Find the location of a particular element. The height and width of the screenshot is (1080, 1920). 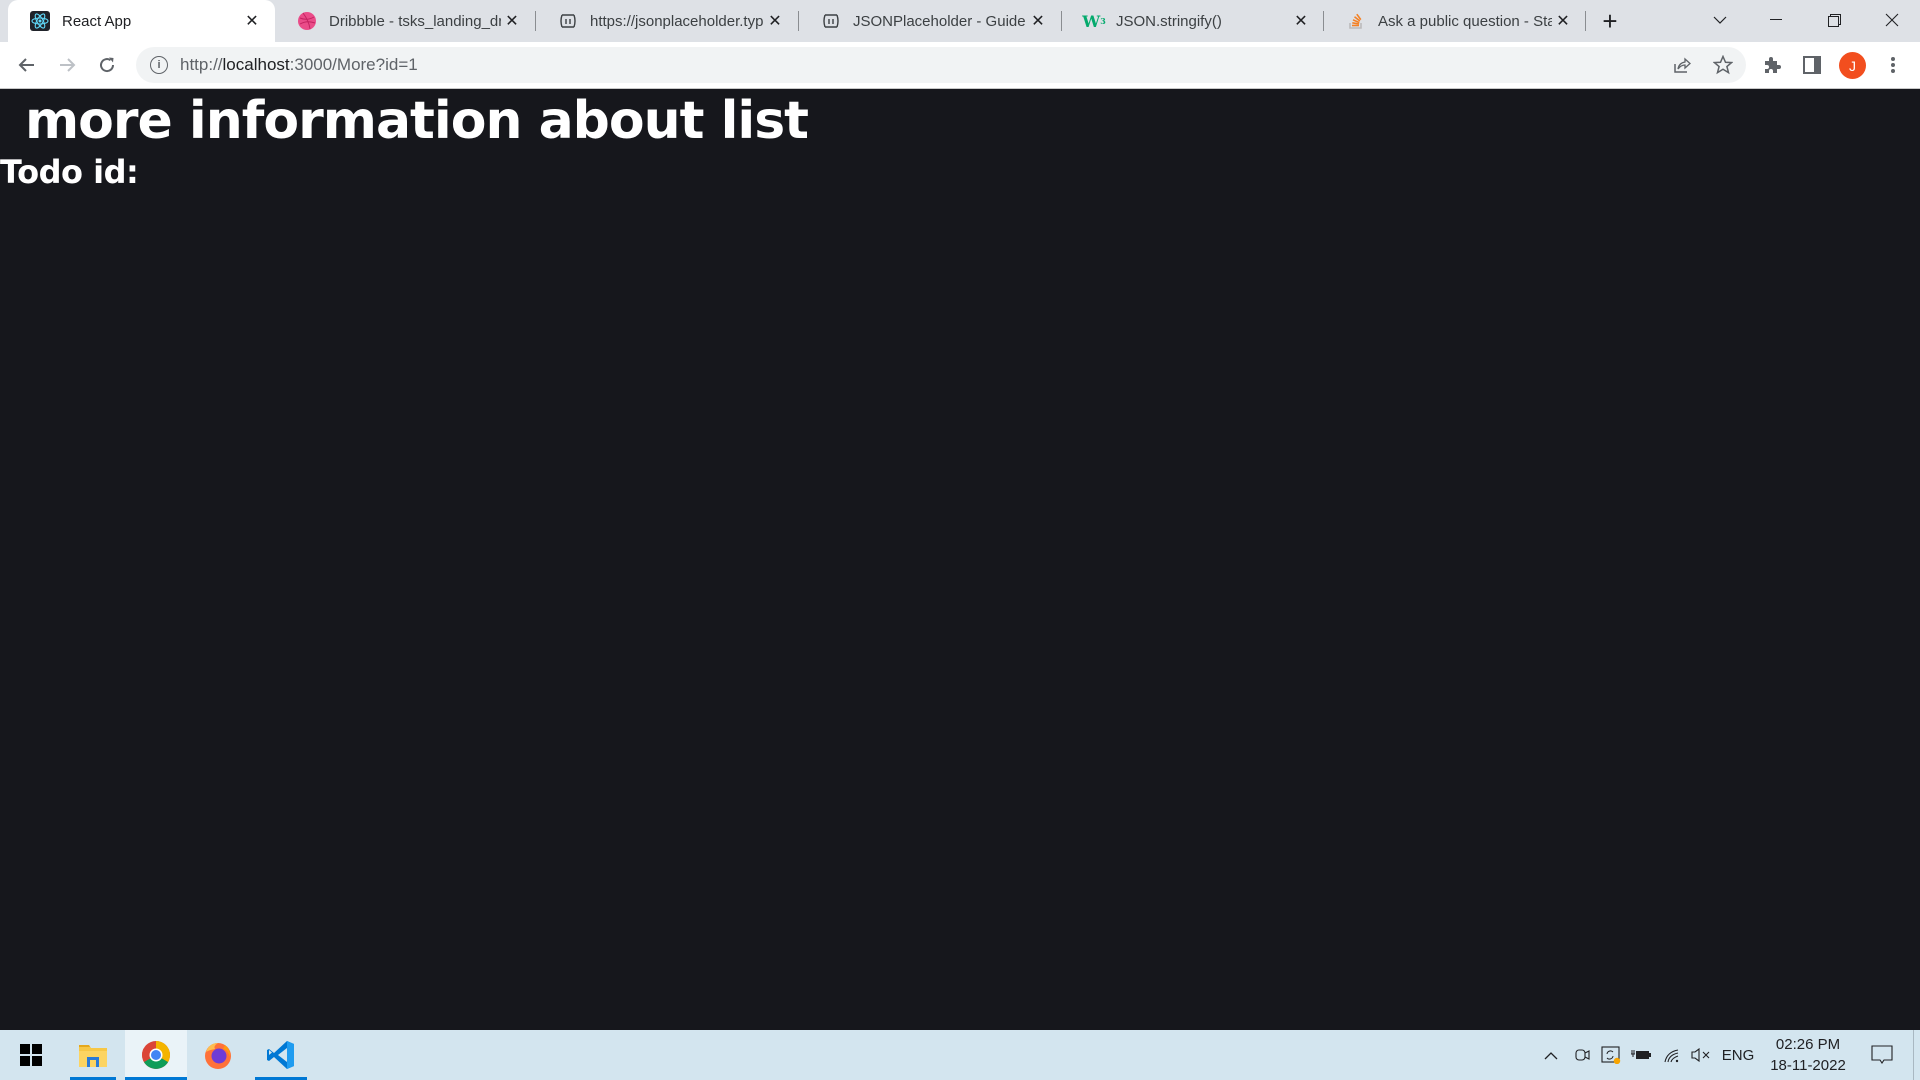

more-vertical-icon is located at coordinates (1893, 65).